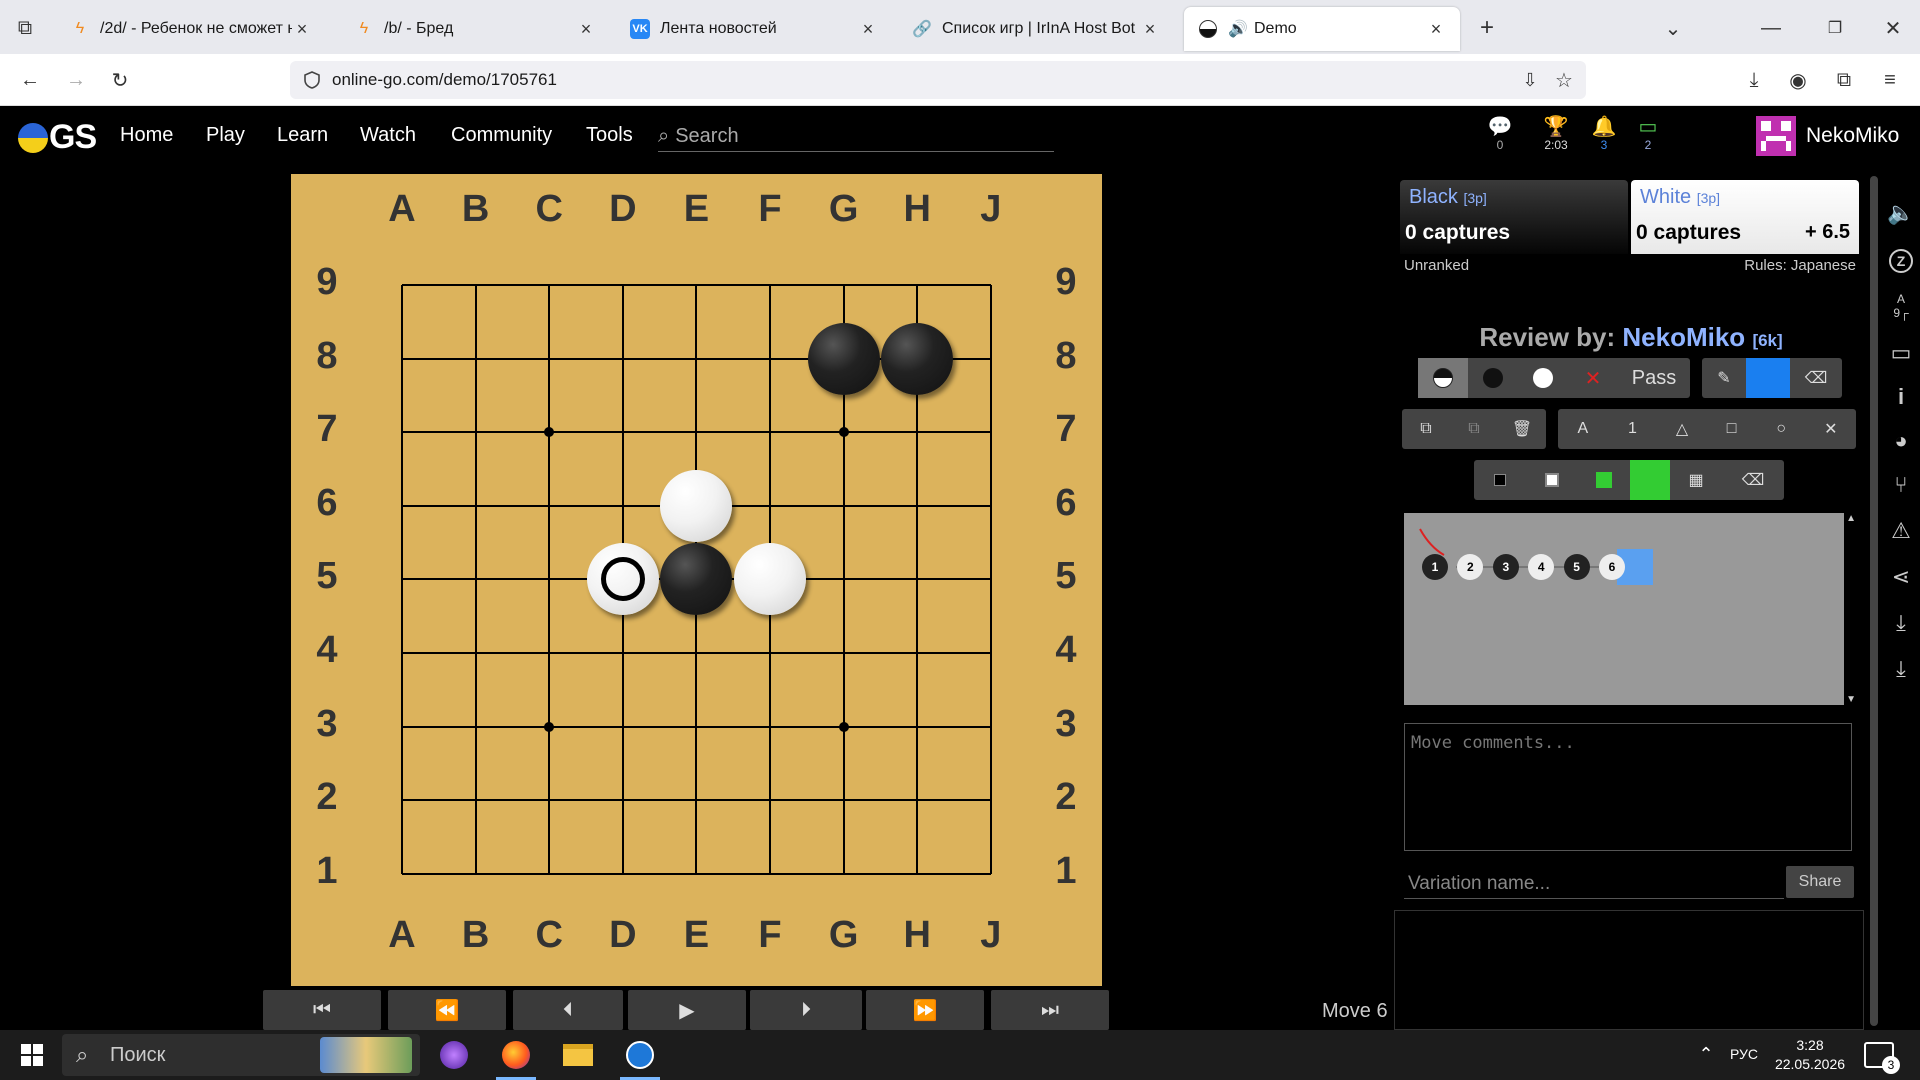 Image resolution: width=1920 pixels, height=1080 pixels. What do you see at coordinates (322, 1010) in the screenshot?
I see `first-move-button: ⏮` at bounding box center [322, 1010].